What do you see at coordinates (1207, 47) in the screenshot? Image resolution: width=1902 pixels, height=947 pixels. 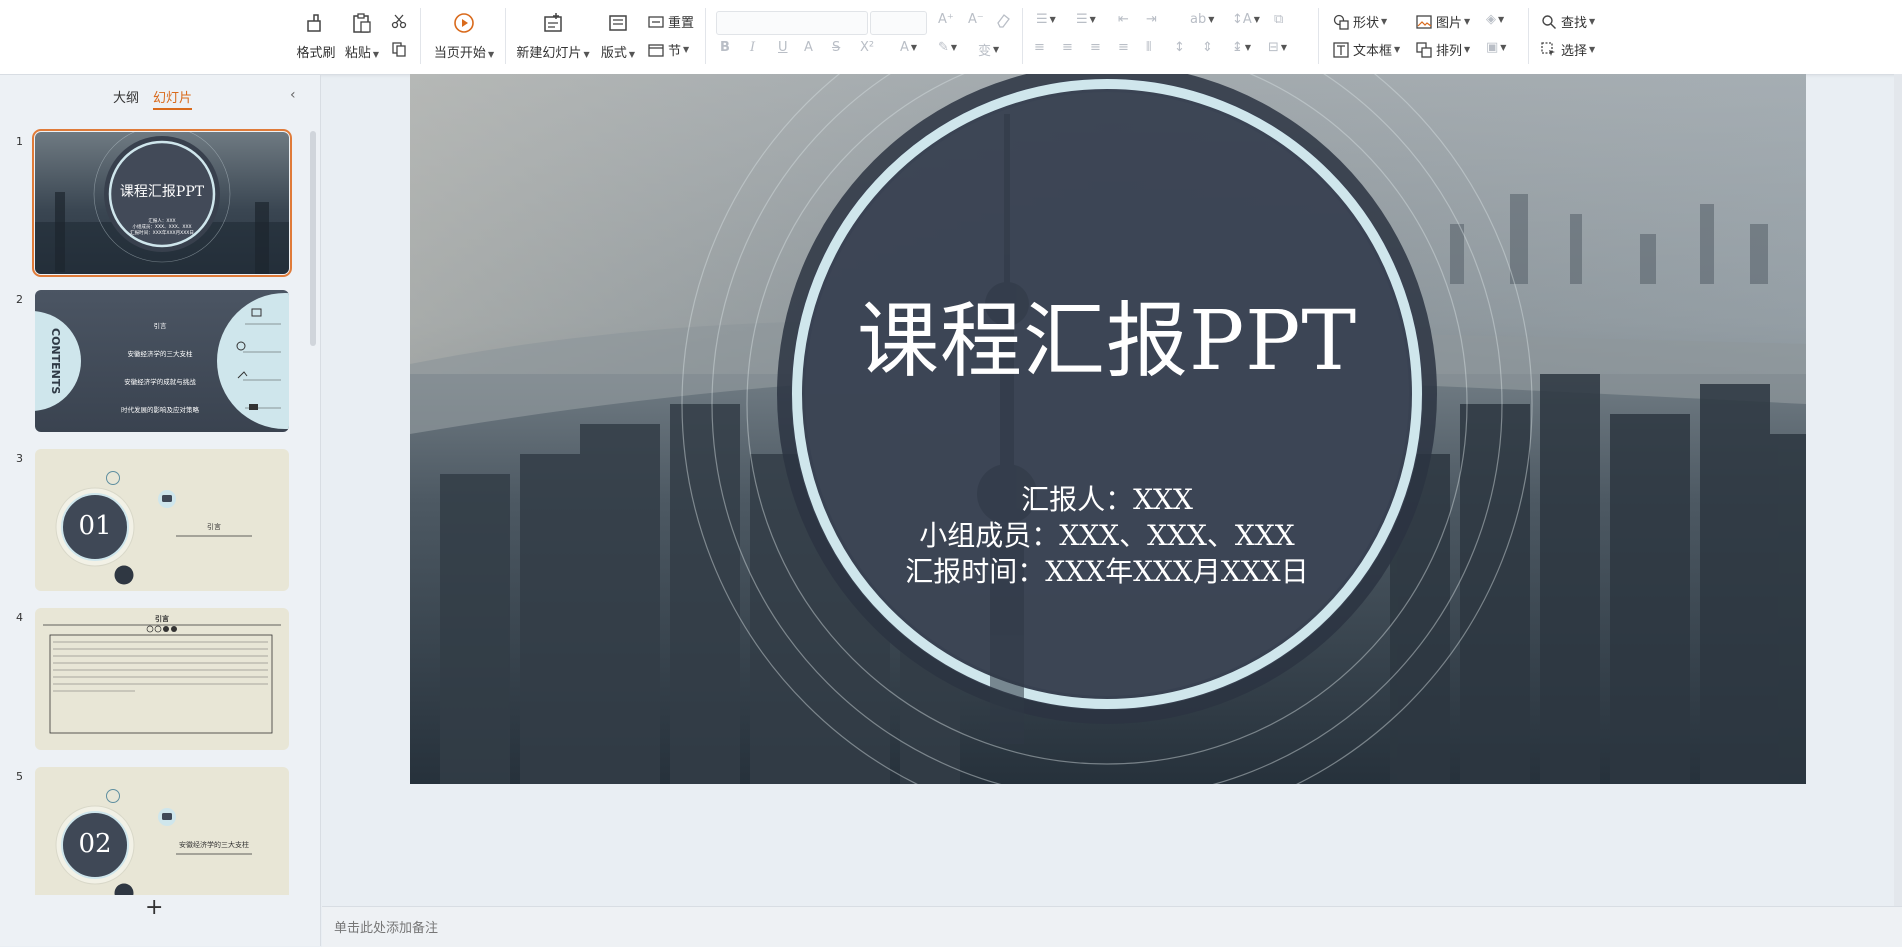 I see `paragraph-spacing-icon: ⇕` at bounding box center [1207, 47].